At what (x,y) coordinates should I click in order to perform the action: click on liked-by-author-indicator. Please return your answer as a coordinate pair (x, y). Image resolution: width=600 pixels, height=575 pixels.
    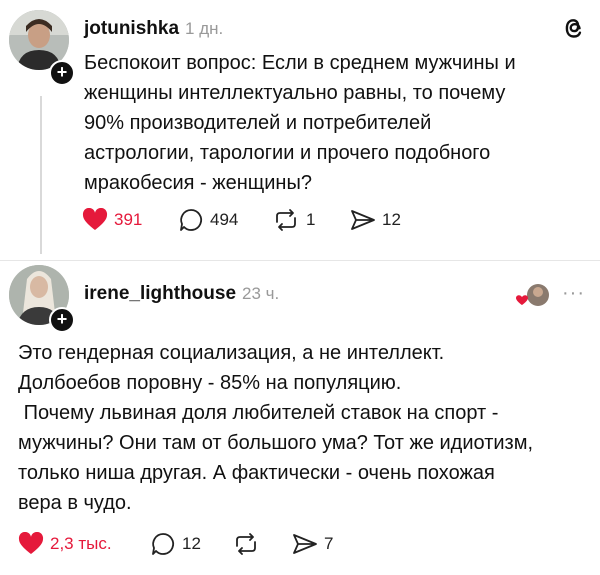
    Looking at the image, I should click on (532, 296).